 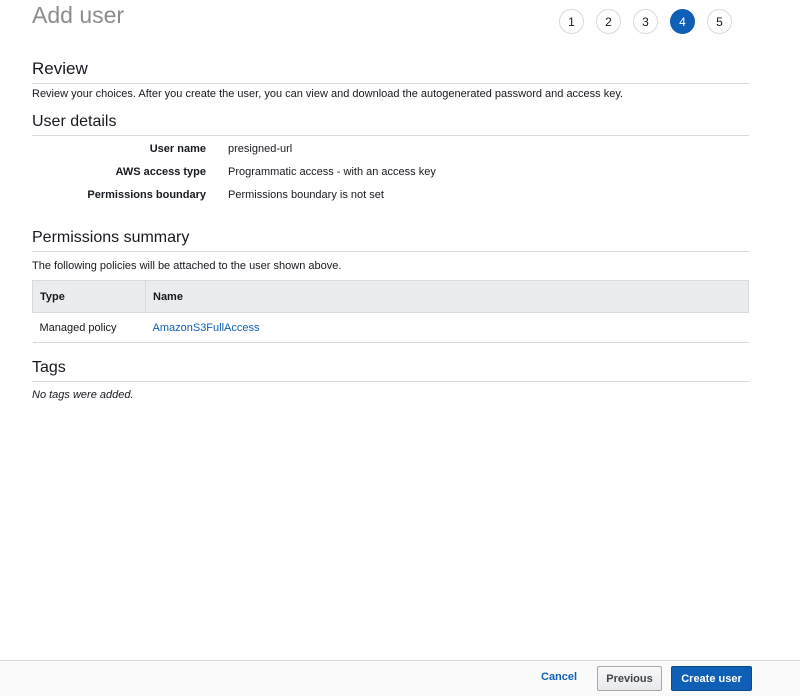 What do you see at coordinates (719, 21) in the screenshot?
I see `step-5: 5` at bounding box center [719, 21].